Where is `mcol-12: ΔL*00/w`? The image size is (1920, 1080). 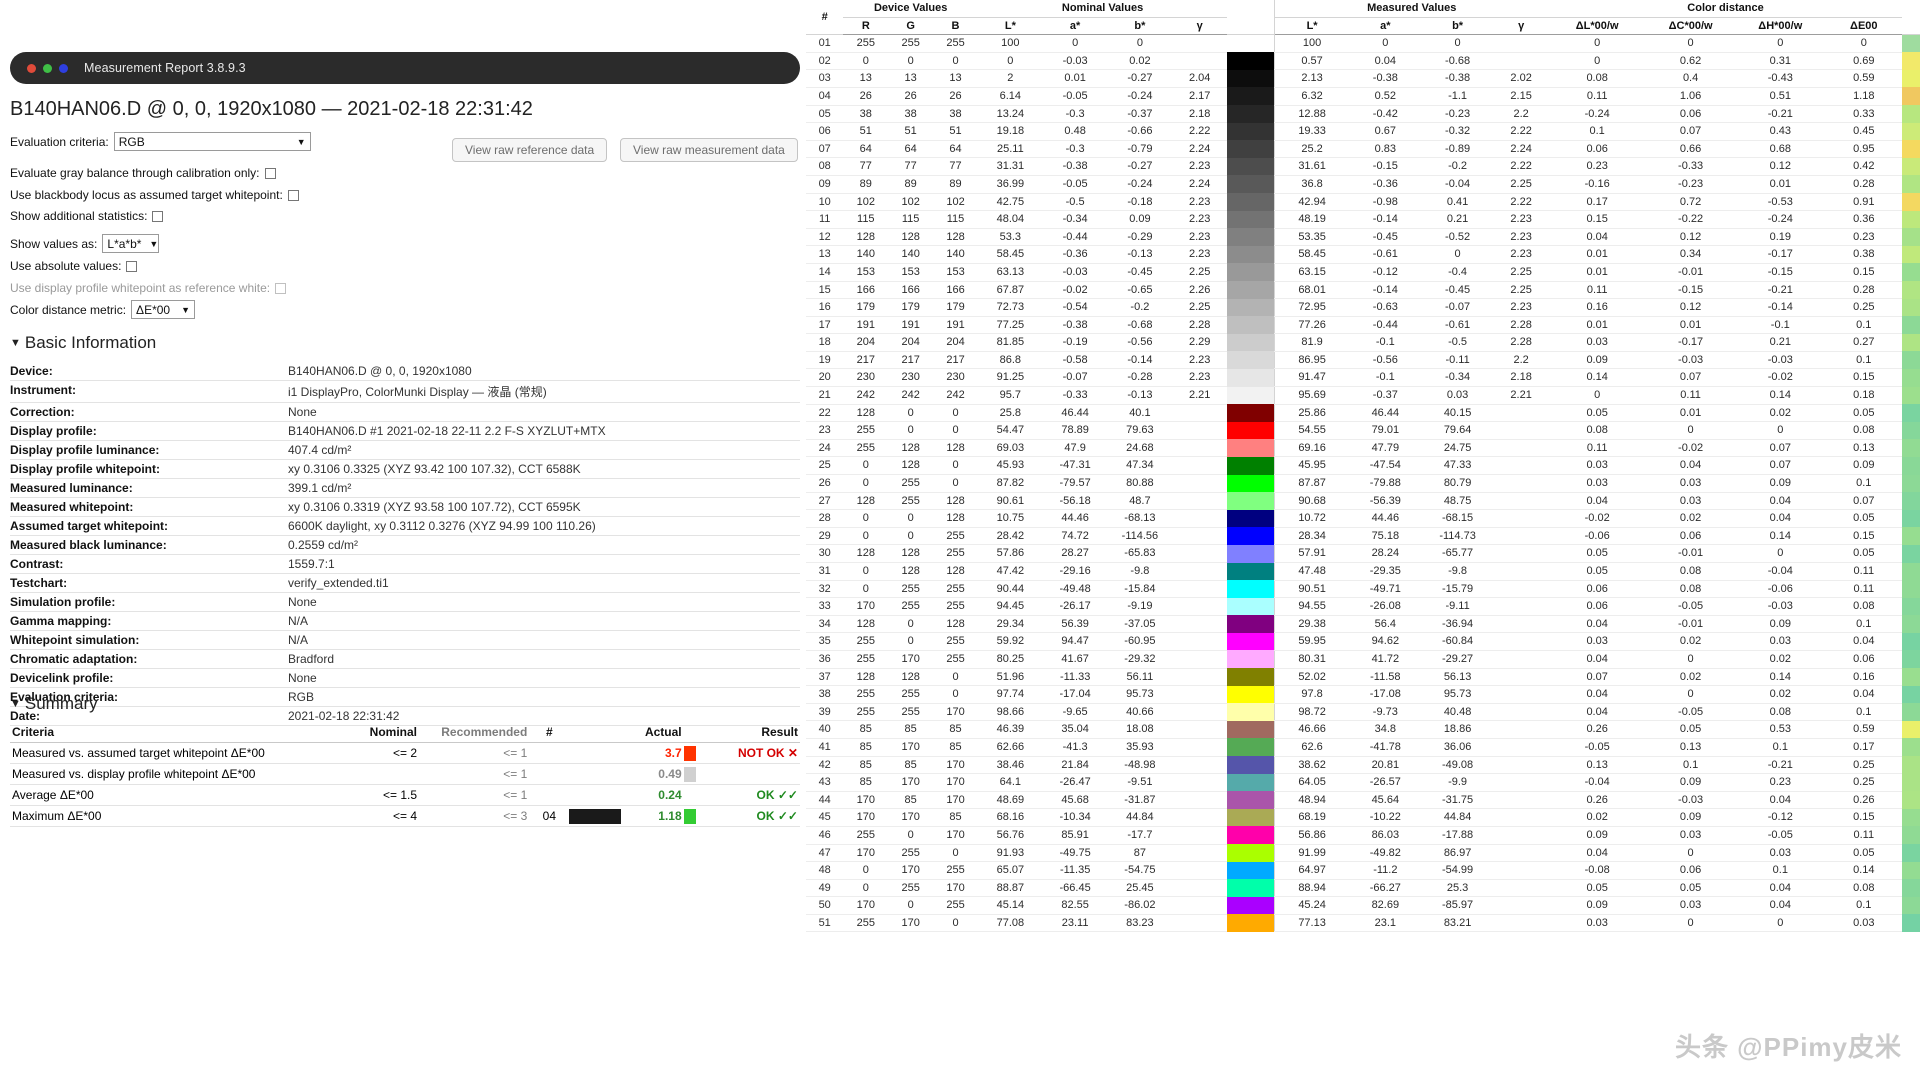
mcol-12: ΔL*00/w is located at coordinates (1597, 26).